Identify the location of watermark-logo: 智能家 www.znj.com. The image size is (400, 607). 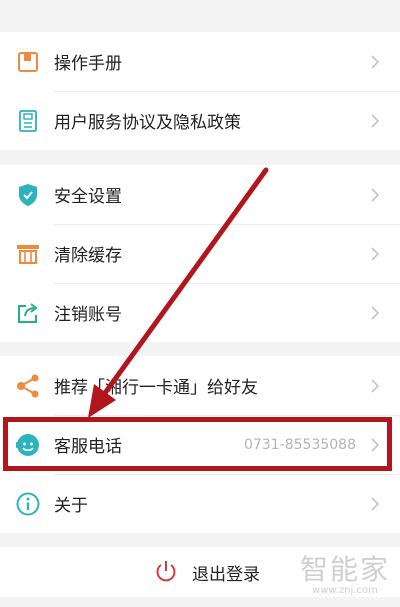
(345, 576).